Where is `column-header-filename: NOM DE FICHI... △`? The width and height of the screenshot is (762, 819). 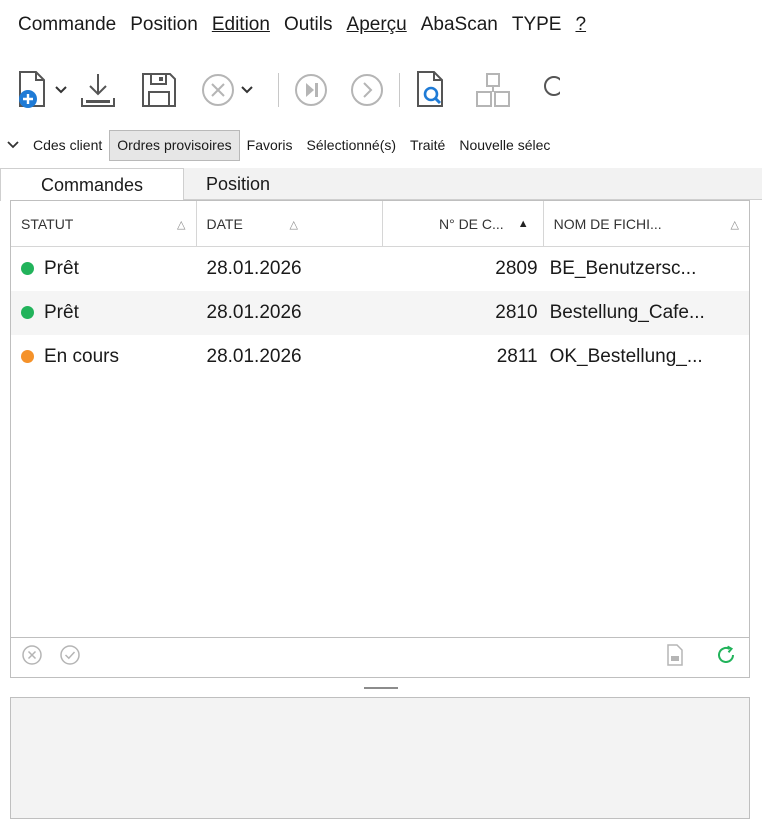 column-header-filename: NOM DE FICHI... △ is located at coordinates (646, 224).